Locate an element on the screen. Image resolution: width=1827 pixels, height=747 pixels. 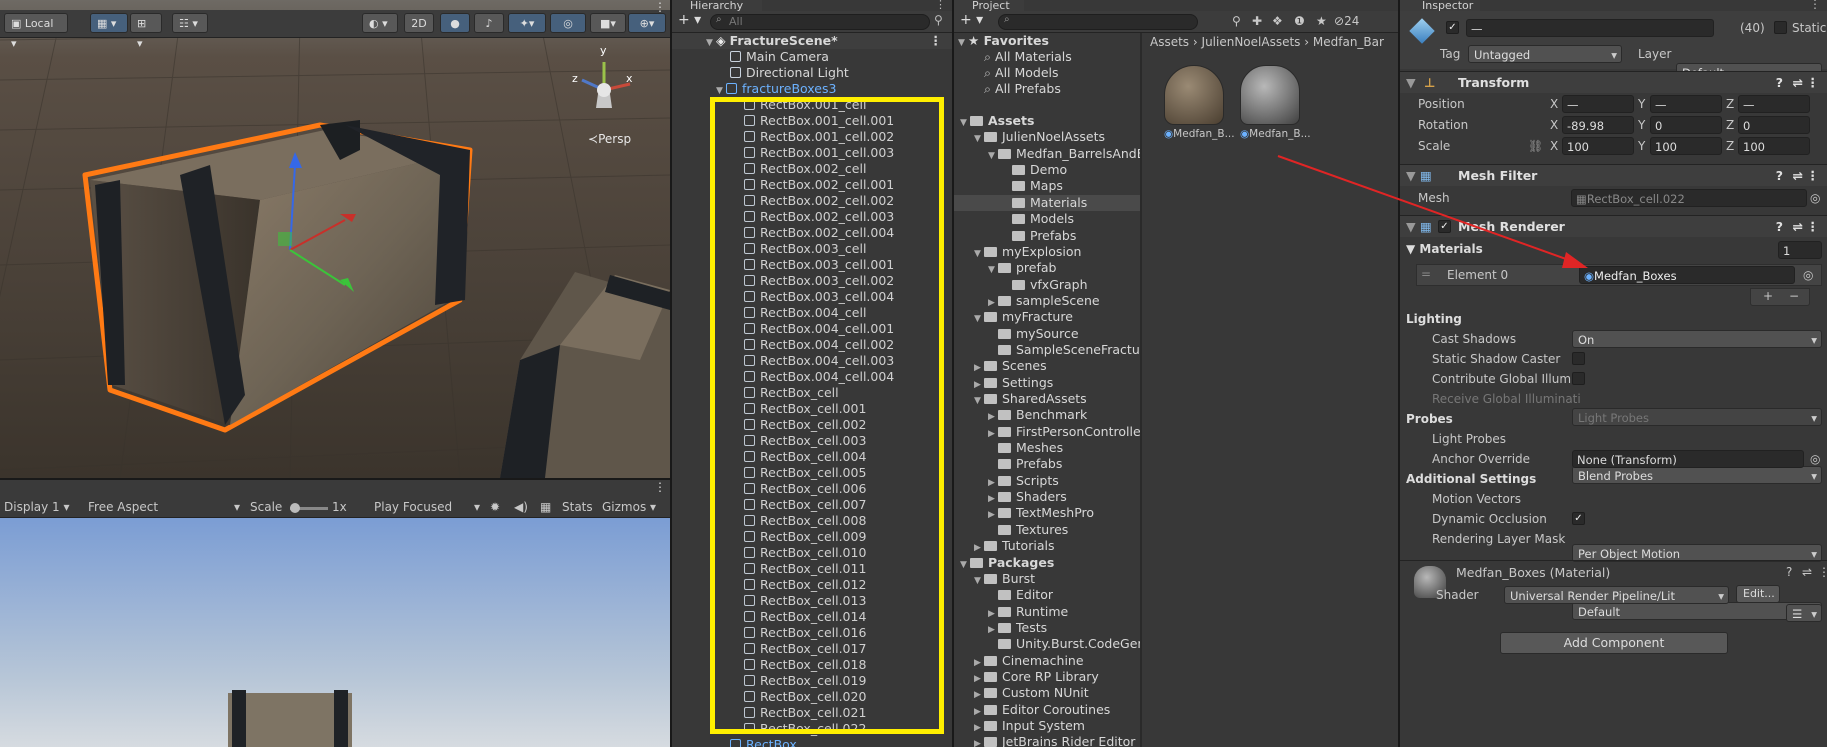
project-tree-item: ▶ TextMeshPro is located at coordinates (1047, 513).